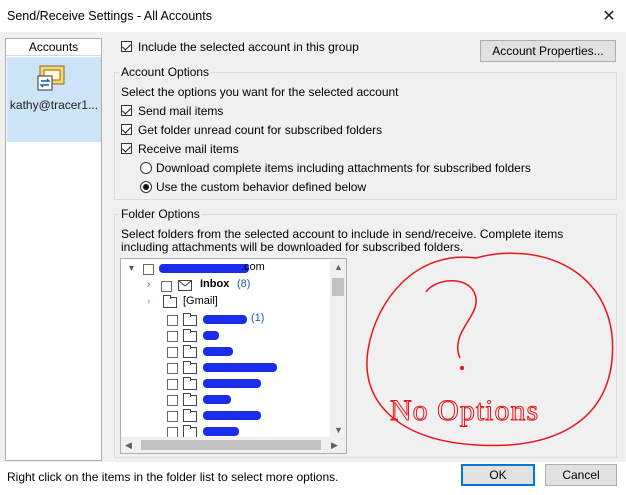 The width and height of the screenshot is (626, 495). Describe the element at coordinates (334, 445) in the screenshot. I see `scroll-right-icon: ▶` at that location.